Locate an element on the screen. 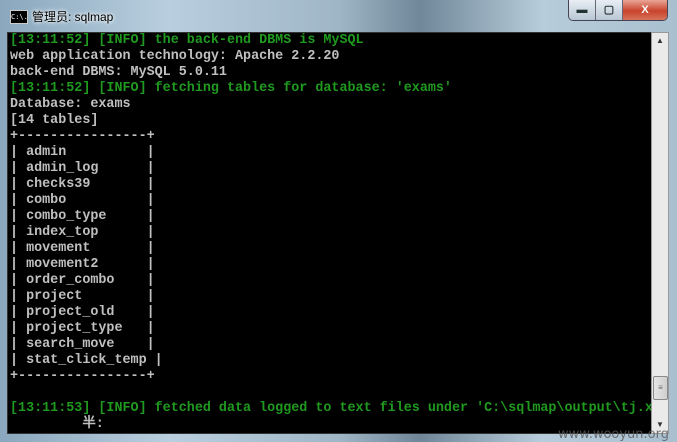 The width and height of the screenshot is (677, 442). title-bar: C:\. 管理员: sqlmap ▬ ▢ X is located at coordinates (338, 16).